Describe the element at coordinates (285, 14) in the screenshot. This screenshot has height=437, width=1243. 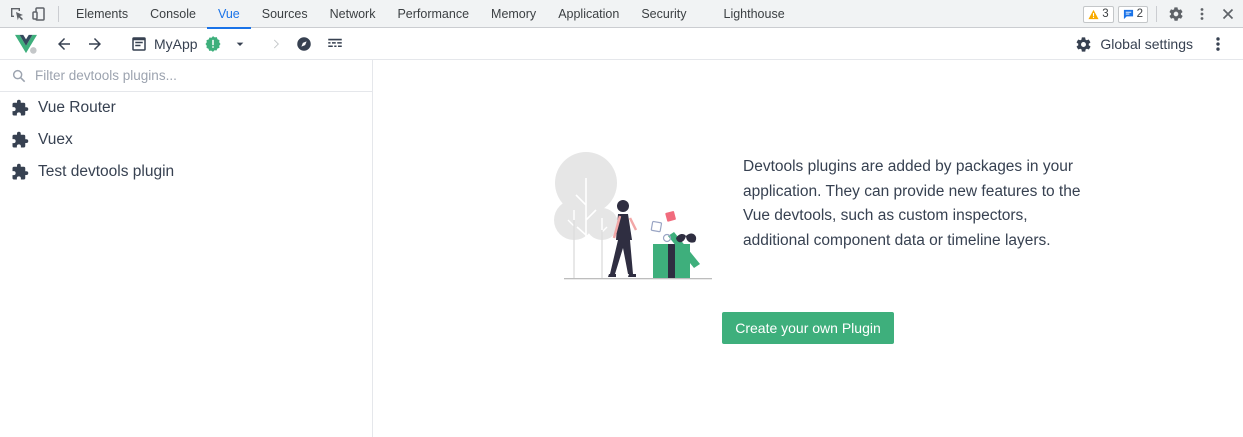
I see `tab-sources: Sources` at that location.